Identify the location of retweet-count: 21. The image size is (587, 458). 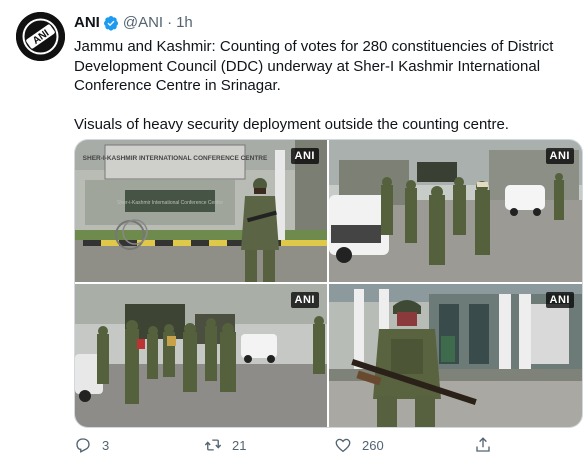
(239, 445).